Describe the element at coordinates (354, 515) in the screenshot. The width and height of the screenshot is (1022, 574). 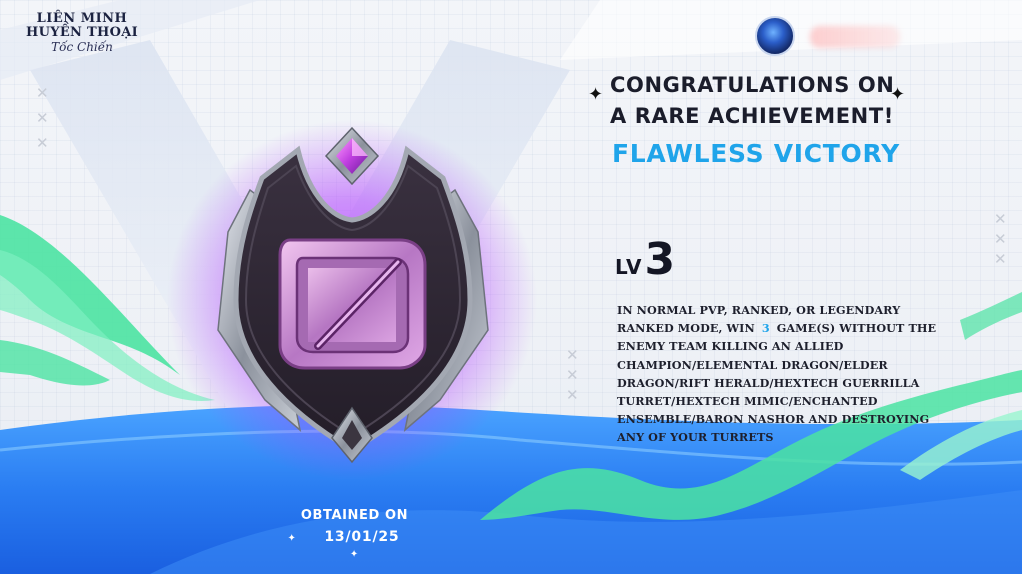
I see `obtained-label: OBTAINED ON` at that location.